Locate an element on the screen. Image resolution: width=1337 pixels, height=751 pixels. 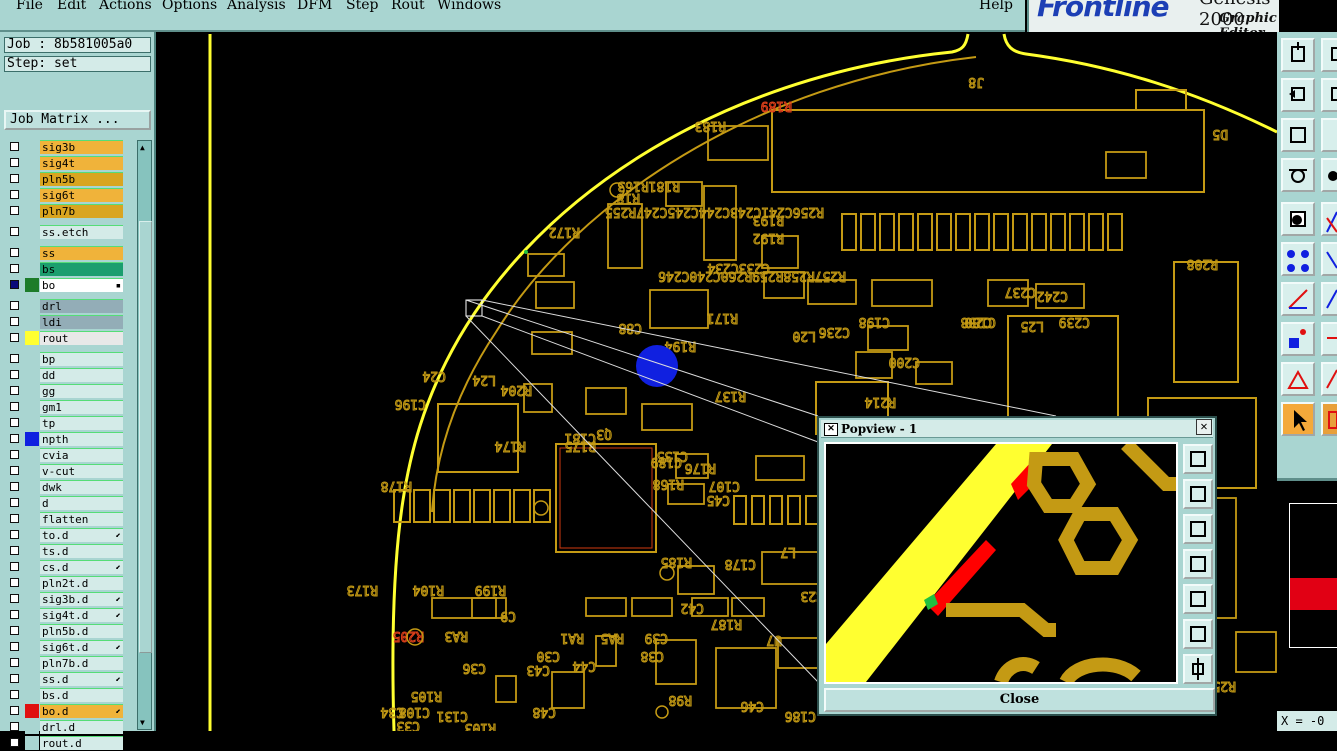
layer-name: drl.d is located at coordinates (81, 727).